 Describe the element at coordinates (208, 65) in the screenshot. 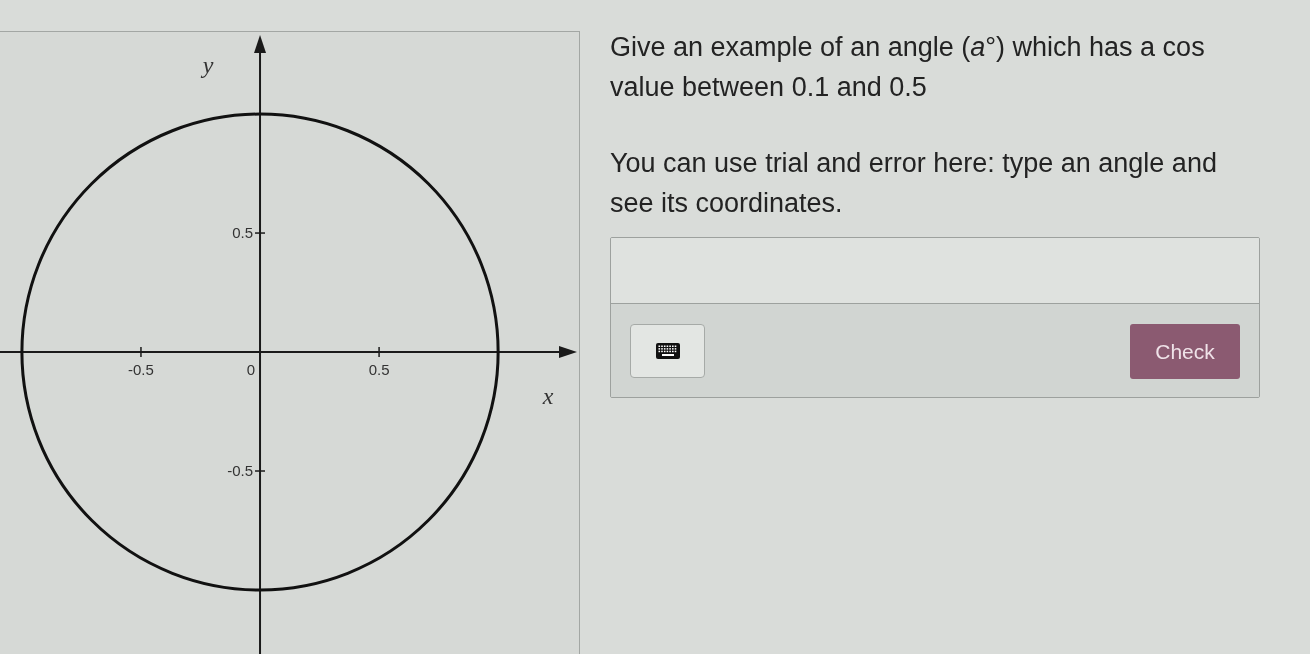

I see `y-axis-label: y` at that location.